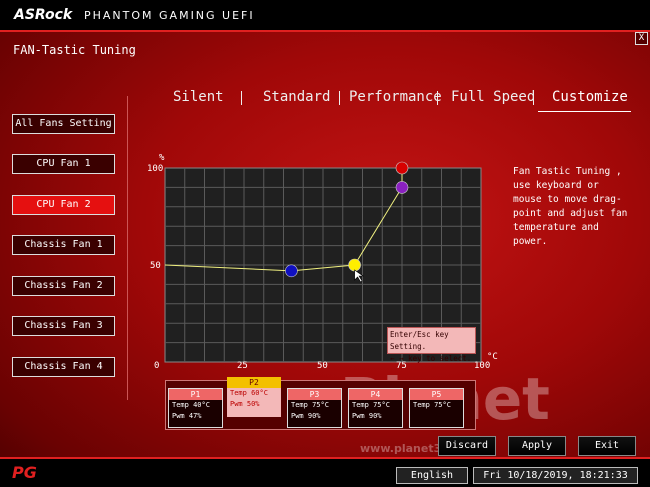 The height and width of the screenshot is (487, 650). What do you see at coordinates (195, 394) in the screenshot?
I see `point-name: P1` at bounding box center [195, 394].